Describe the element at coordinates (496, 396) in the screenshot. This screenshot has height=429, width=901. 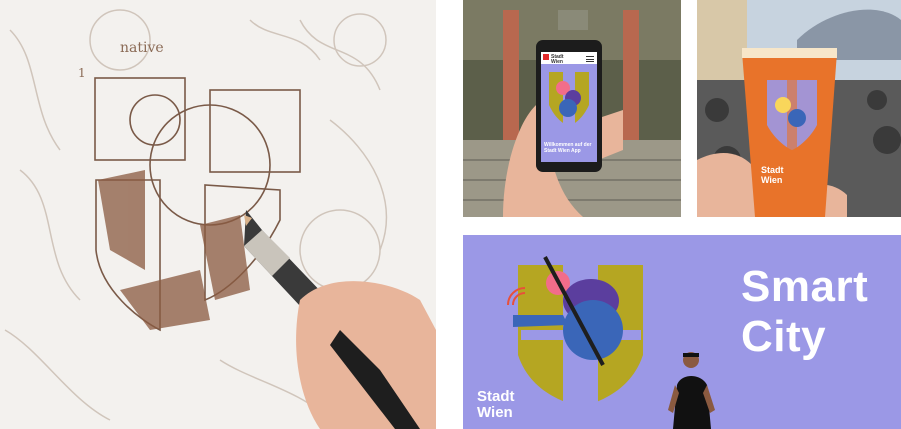
I see `banner-logo-line1: Stadt` at that location.